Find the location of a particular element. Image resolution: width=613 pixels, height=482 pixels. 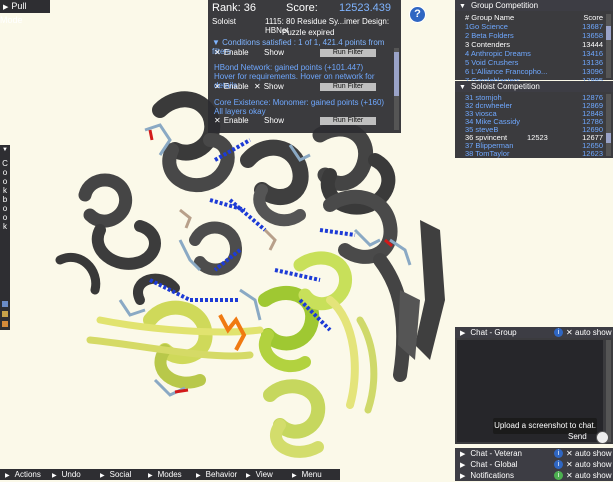

soloist-name: 38 TomTaylor is located at coordinates (487, 153).